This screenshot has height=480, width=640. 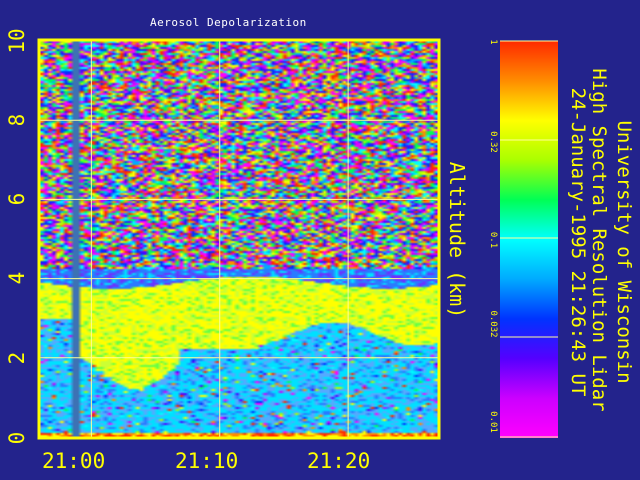 What do you see at coordinates (17, 41) in the screenshot?
I see `y-tick-label: 10` at bounding box center [17, 41].